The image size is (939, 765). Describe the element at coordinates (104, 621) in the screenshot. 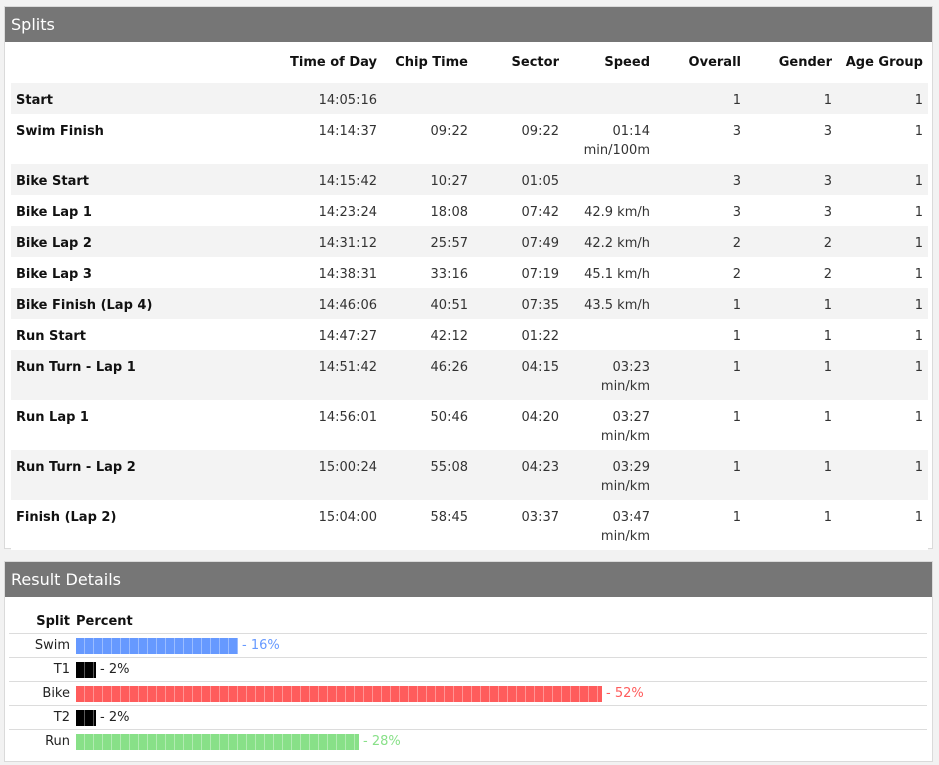

I see `percent-column-header: Percent` at that location.